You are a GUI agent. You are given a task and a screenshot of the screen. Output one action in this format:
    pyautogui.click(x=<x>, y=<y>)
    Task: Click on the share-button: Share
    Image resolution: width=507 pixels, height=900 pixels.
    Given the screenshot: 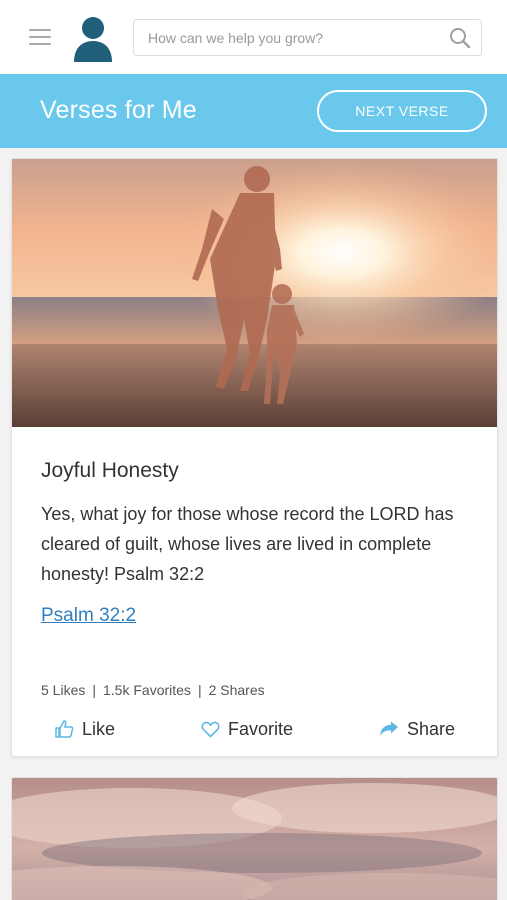 What is the action you would take?
    pyautogui.click(x=417, y=729)
    